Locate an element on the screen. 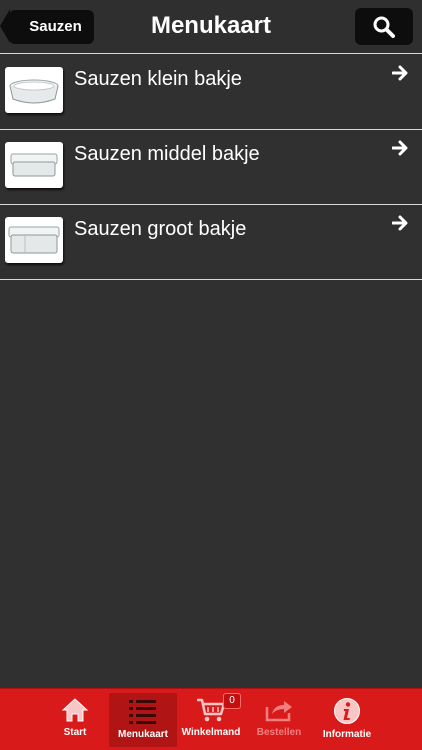 This screenshot has height=750, width=422. tab-label: Informatie is located at coordinates (347, 734).